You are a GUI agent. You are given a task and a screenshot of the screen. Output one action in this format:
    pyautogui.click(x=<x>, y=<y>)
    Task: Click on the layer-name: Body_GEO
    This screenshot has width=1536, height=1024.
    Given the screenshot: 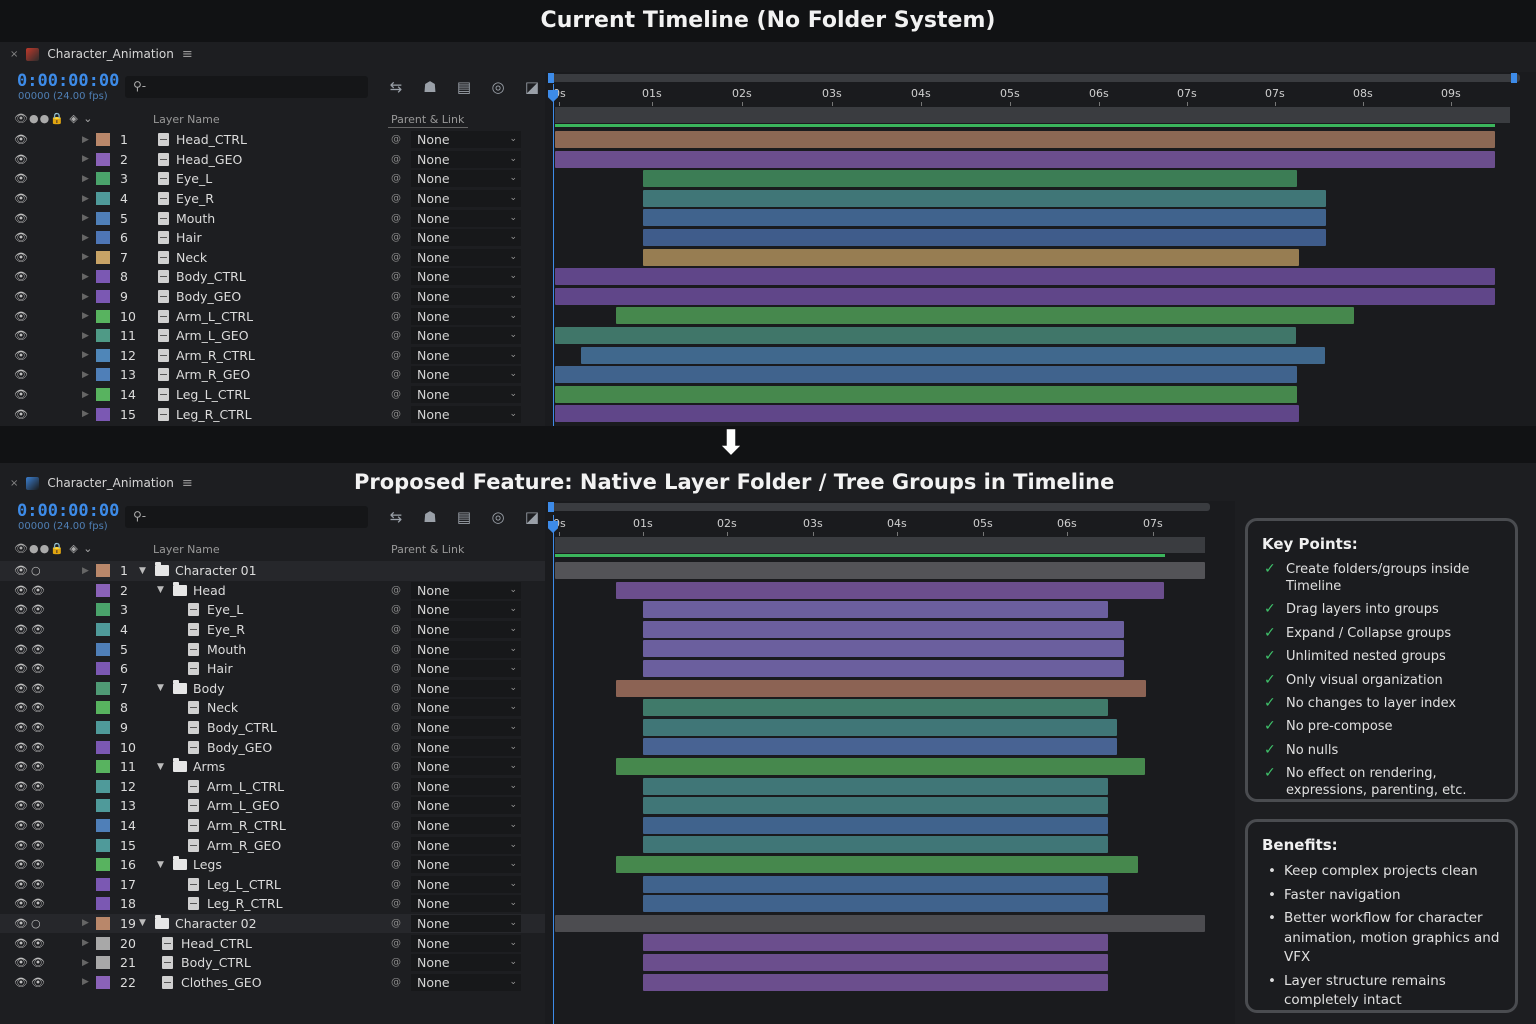 What is the action you would take?
    pyautogui.click(x=239, y=747)
    